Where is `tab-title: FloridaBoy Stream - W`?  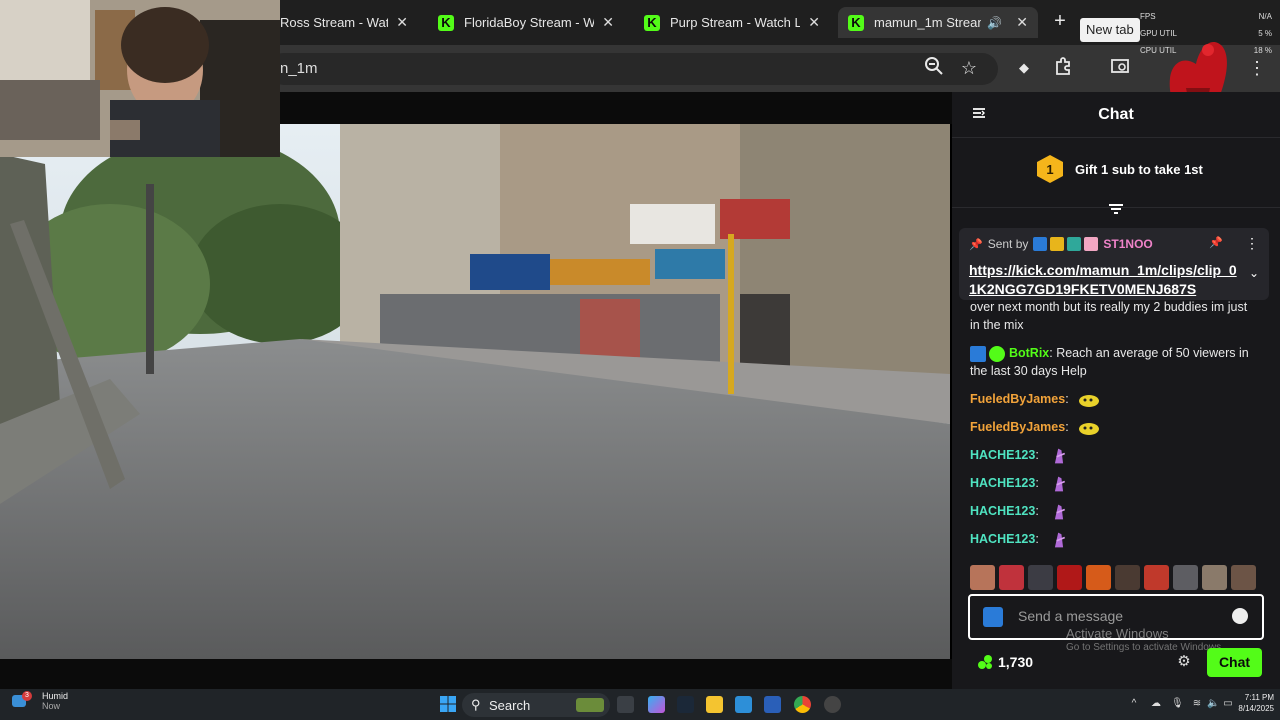 tab-title: FloridaBoy Stream - W is located at coordinates (529, 22).